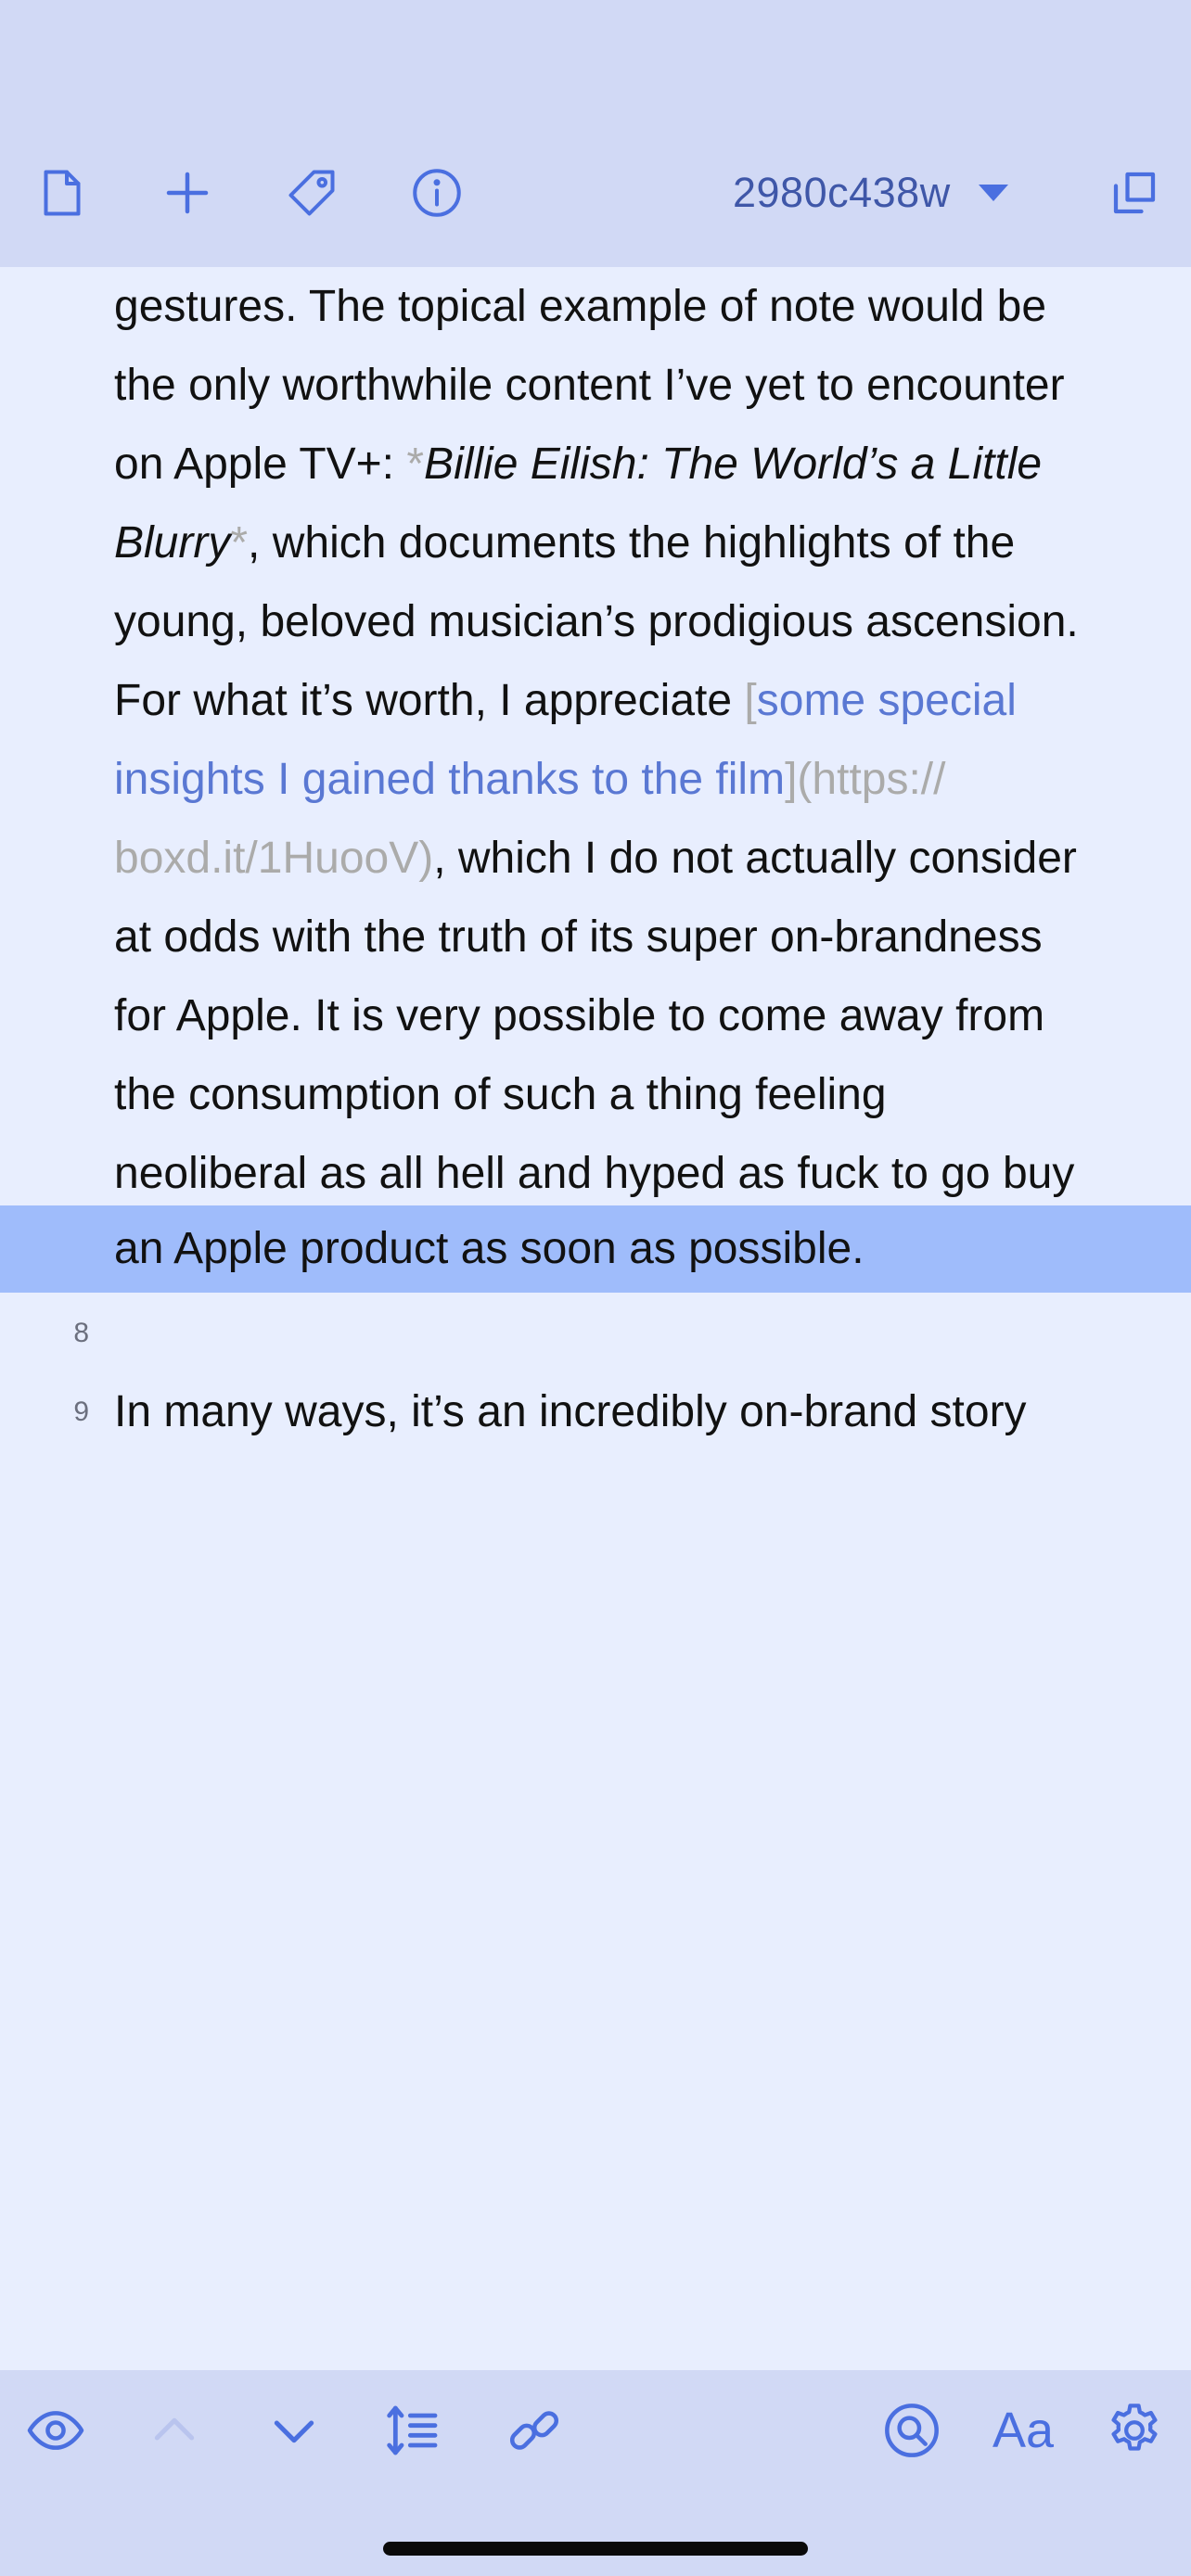 The image size is (1191, 2576). I want to click on document-title: 2980c438w, so click(842, 192).